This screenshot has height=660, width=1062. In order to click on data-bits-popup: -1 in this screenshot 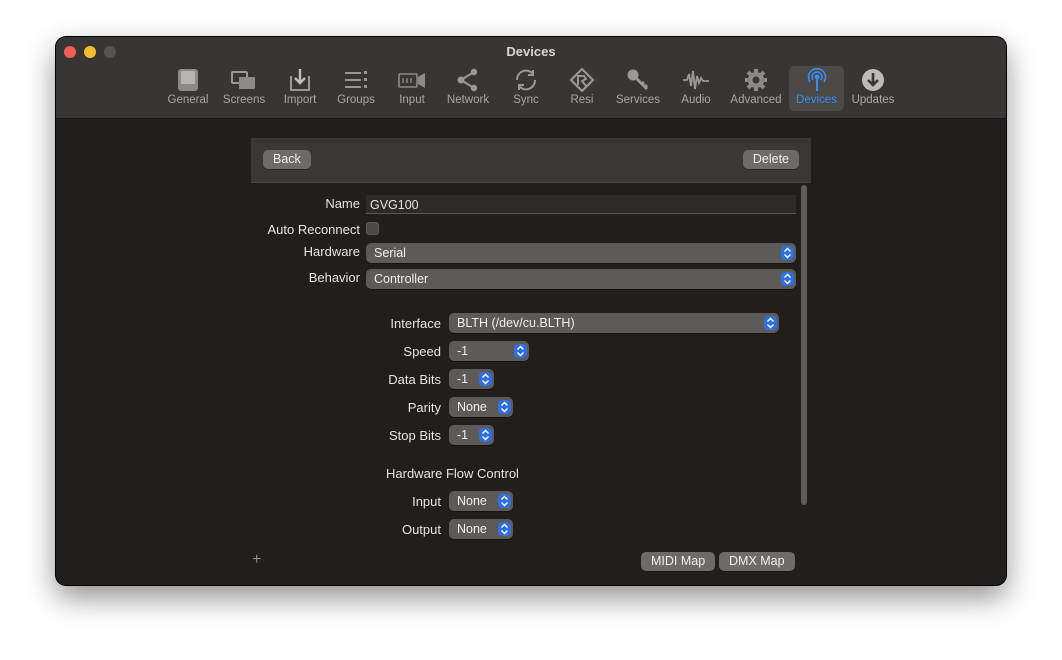, I will do `click(471, 379)`.